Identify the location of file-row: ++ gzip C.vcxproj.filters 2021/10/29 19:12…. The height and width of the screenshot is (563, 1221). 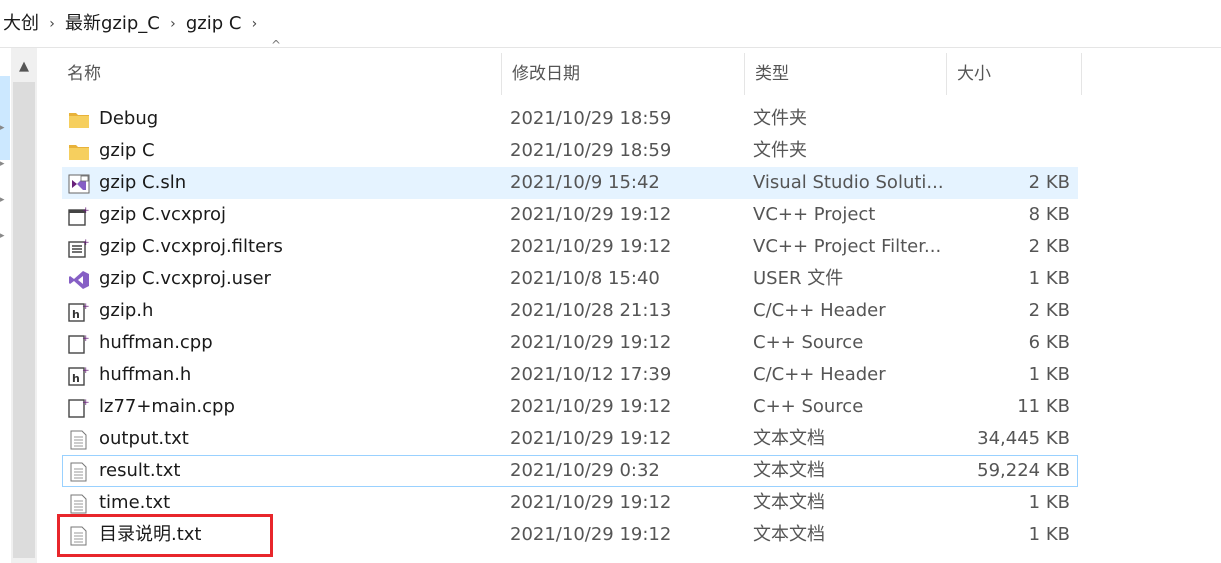
(570, 247).